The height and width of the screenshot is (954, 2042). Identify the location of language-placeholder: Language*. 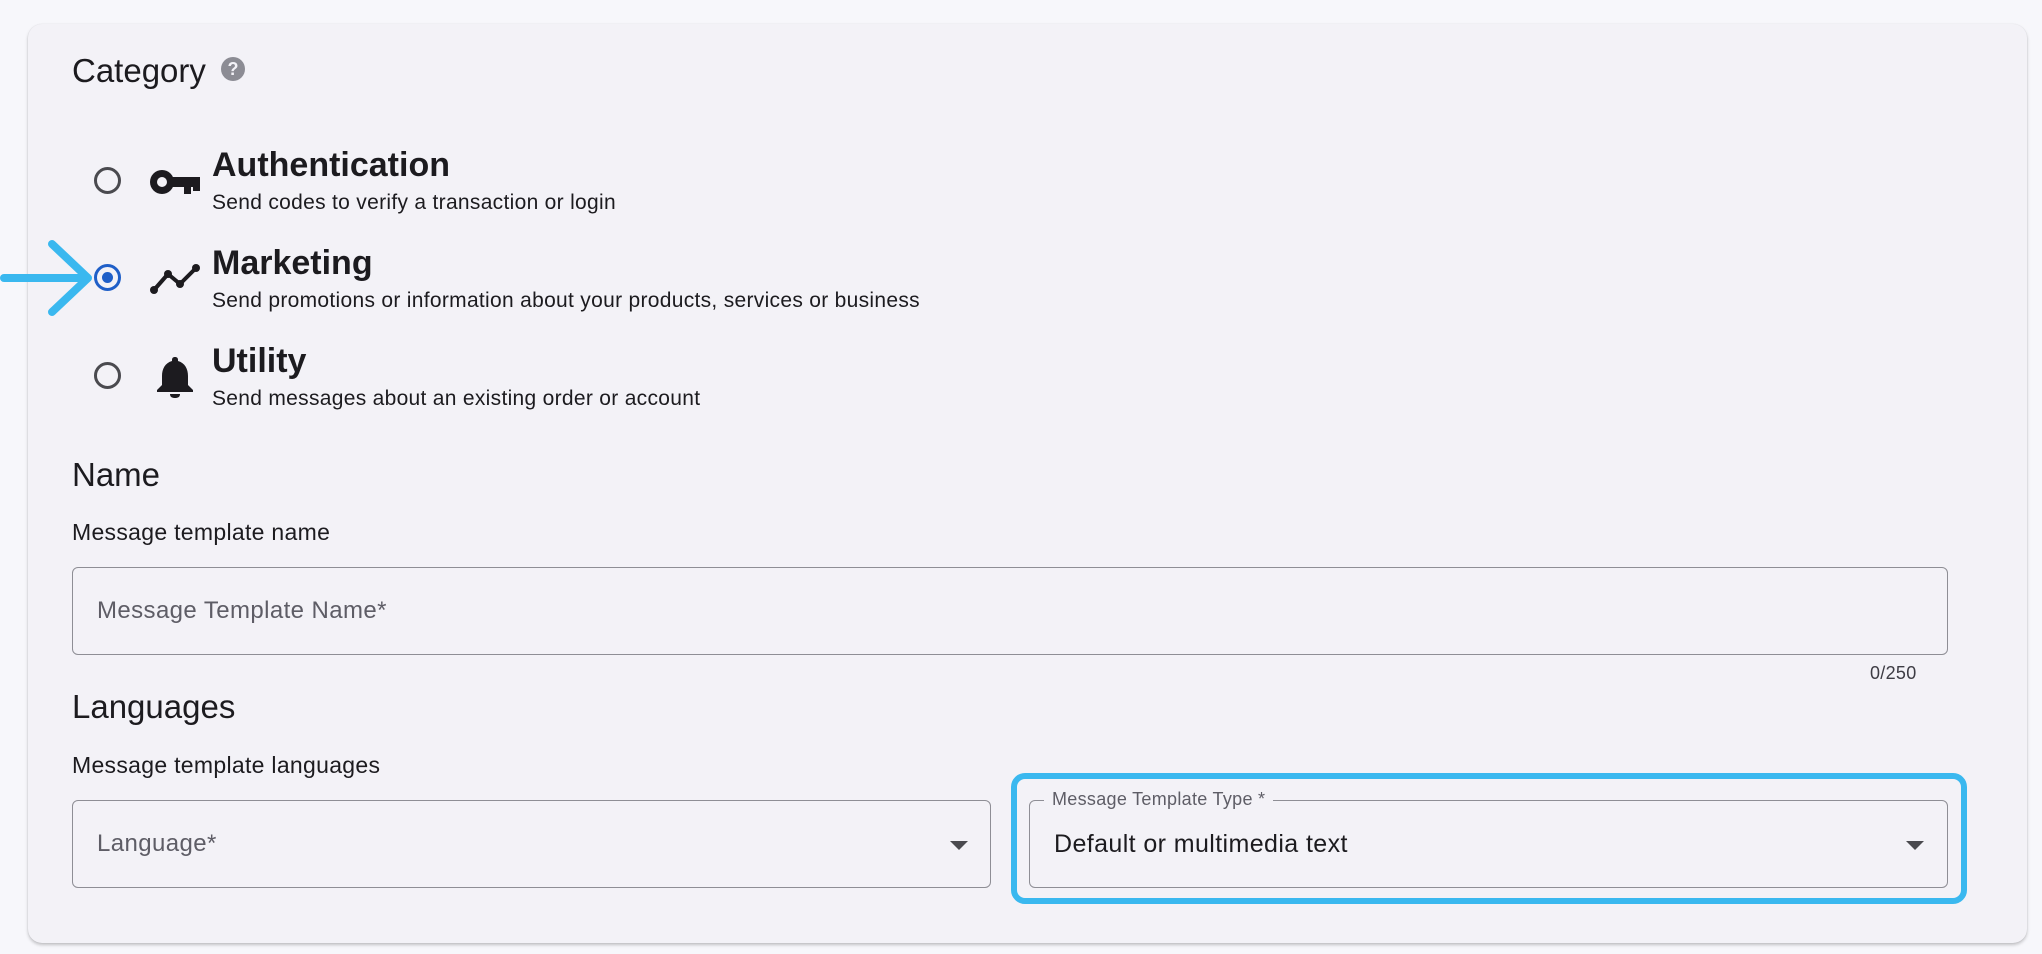
(157, 843).